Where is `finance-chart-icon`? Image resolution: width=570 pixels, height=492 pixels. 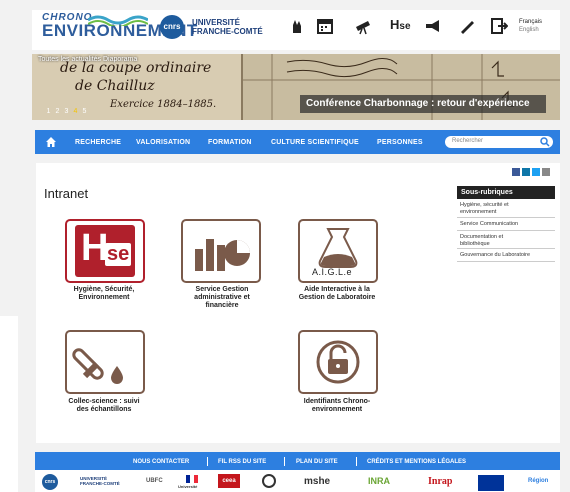
finance-chart-icon is located at coordinates (221, 251).